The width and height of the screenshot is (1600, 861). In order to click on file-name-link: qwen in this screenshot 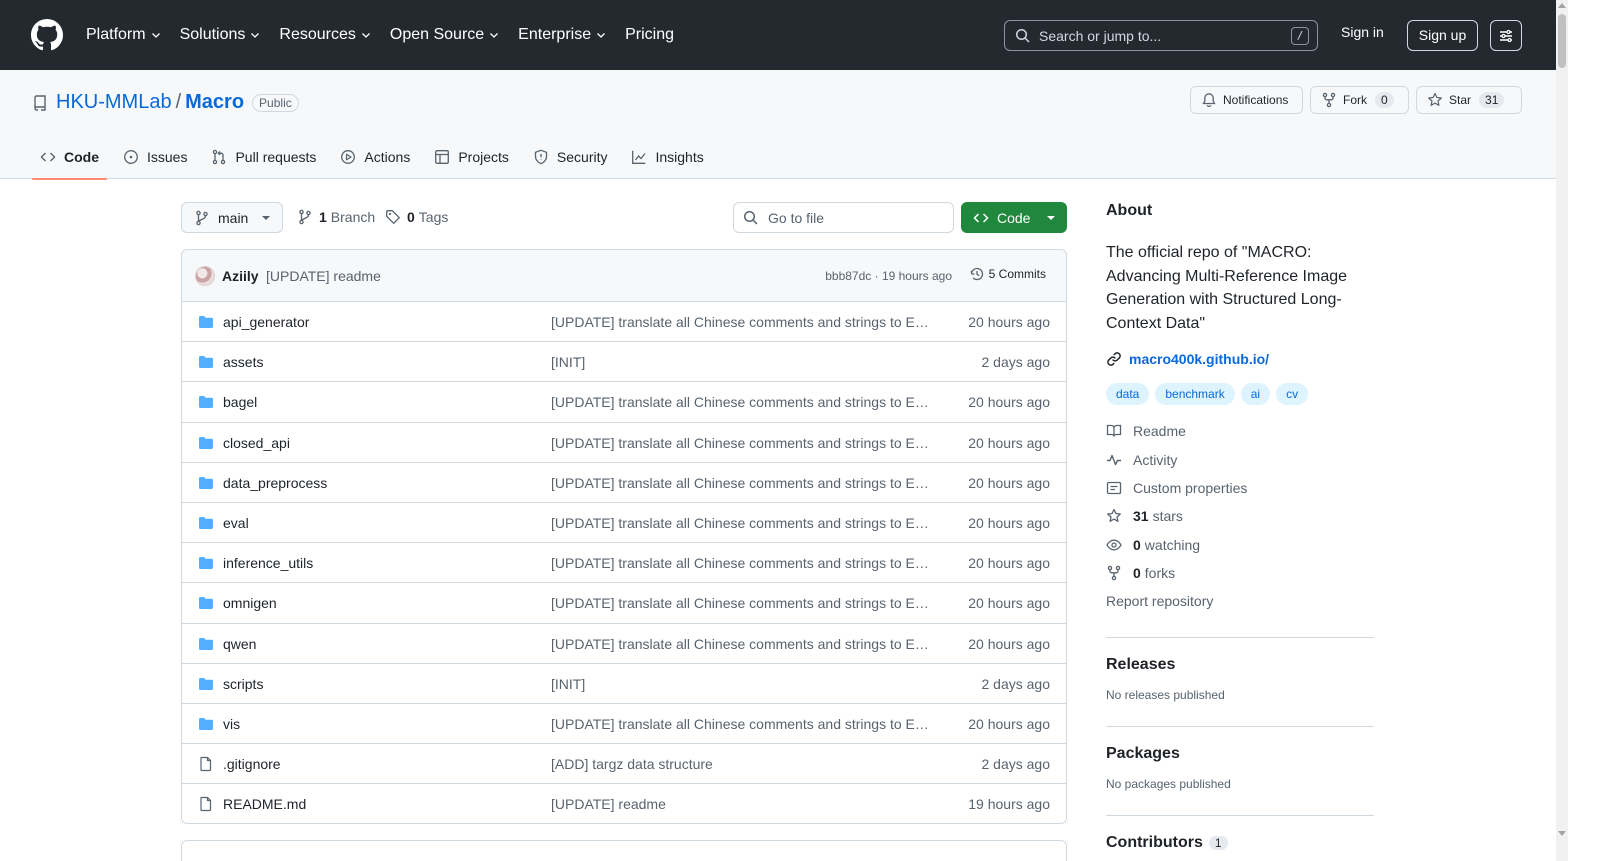, I will do `click(239, 644)`.